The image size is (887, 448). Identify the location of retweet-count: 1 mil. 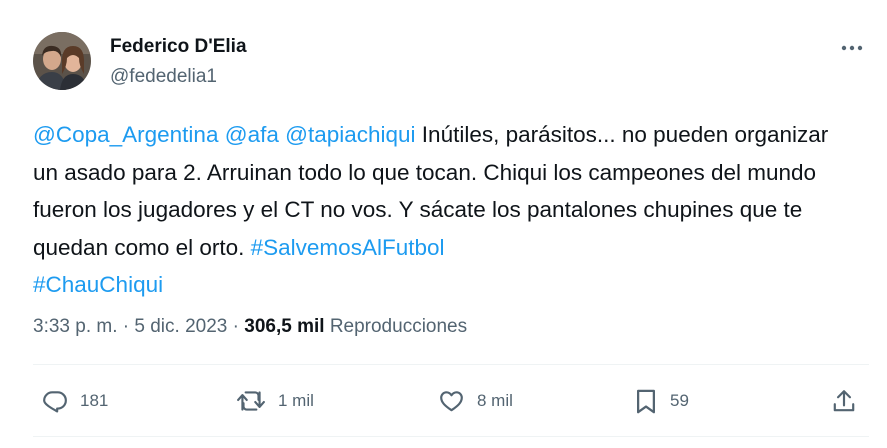
(296, 400).